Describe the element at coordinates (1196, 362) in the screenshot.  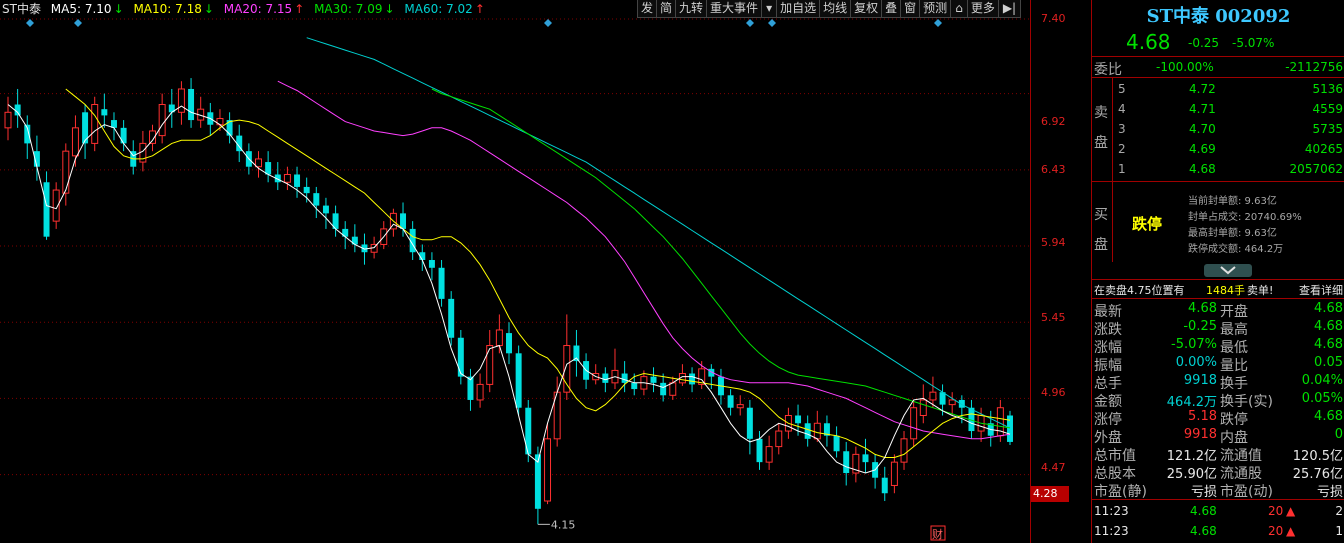
I see `stat-value: 0.00%` at that location.